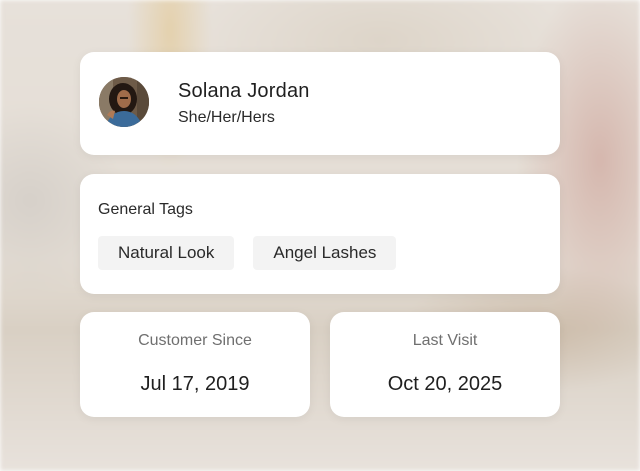 This screenshot has height=471, width=640. Describe the element at coordinates (244, 91) in the screenshot. I see `customer-name: Solana Jordan` at that location.